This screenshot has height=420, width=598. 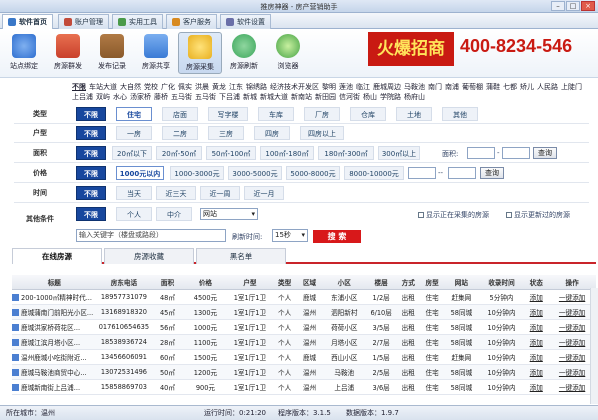 What do you see at coordinates (82, 97) in the screenshot?
I see `district-item: 上吕浦` at bounding box center [82, 97].